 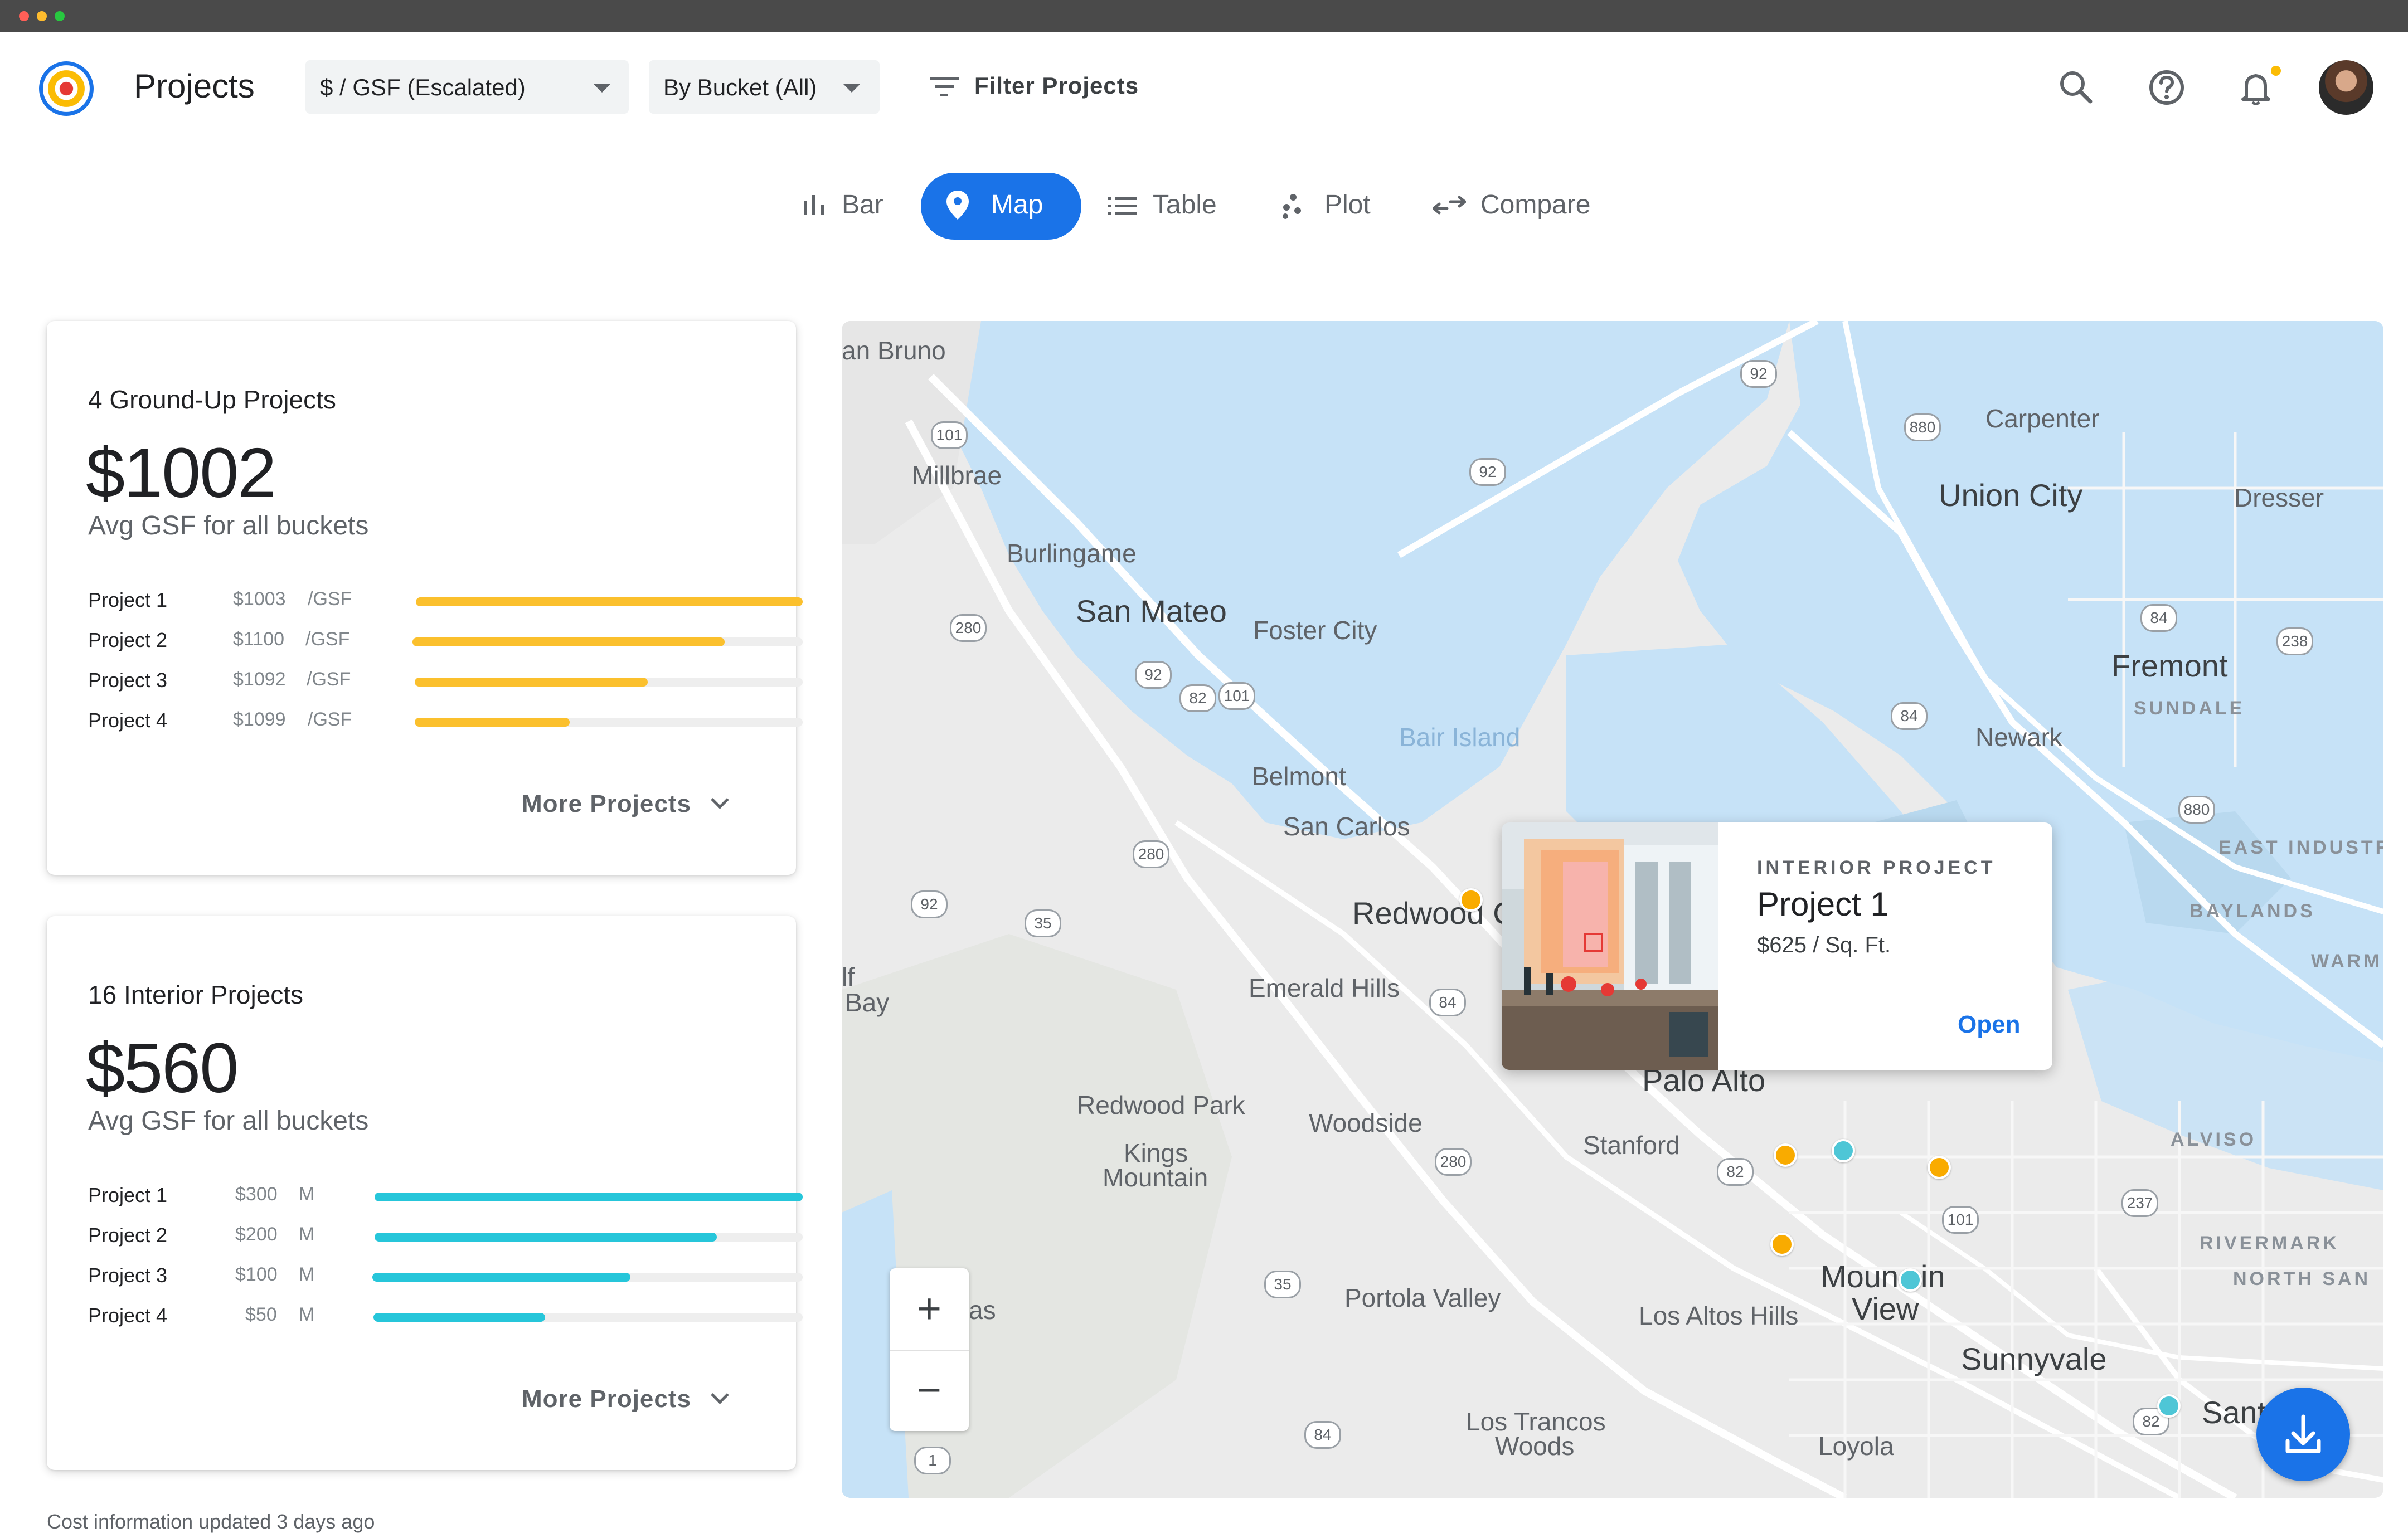 I want to click on filter-projects-button: Filter Projects, so click(x=1041, y=87).